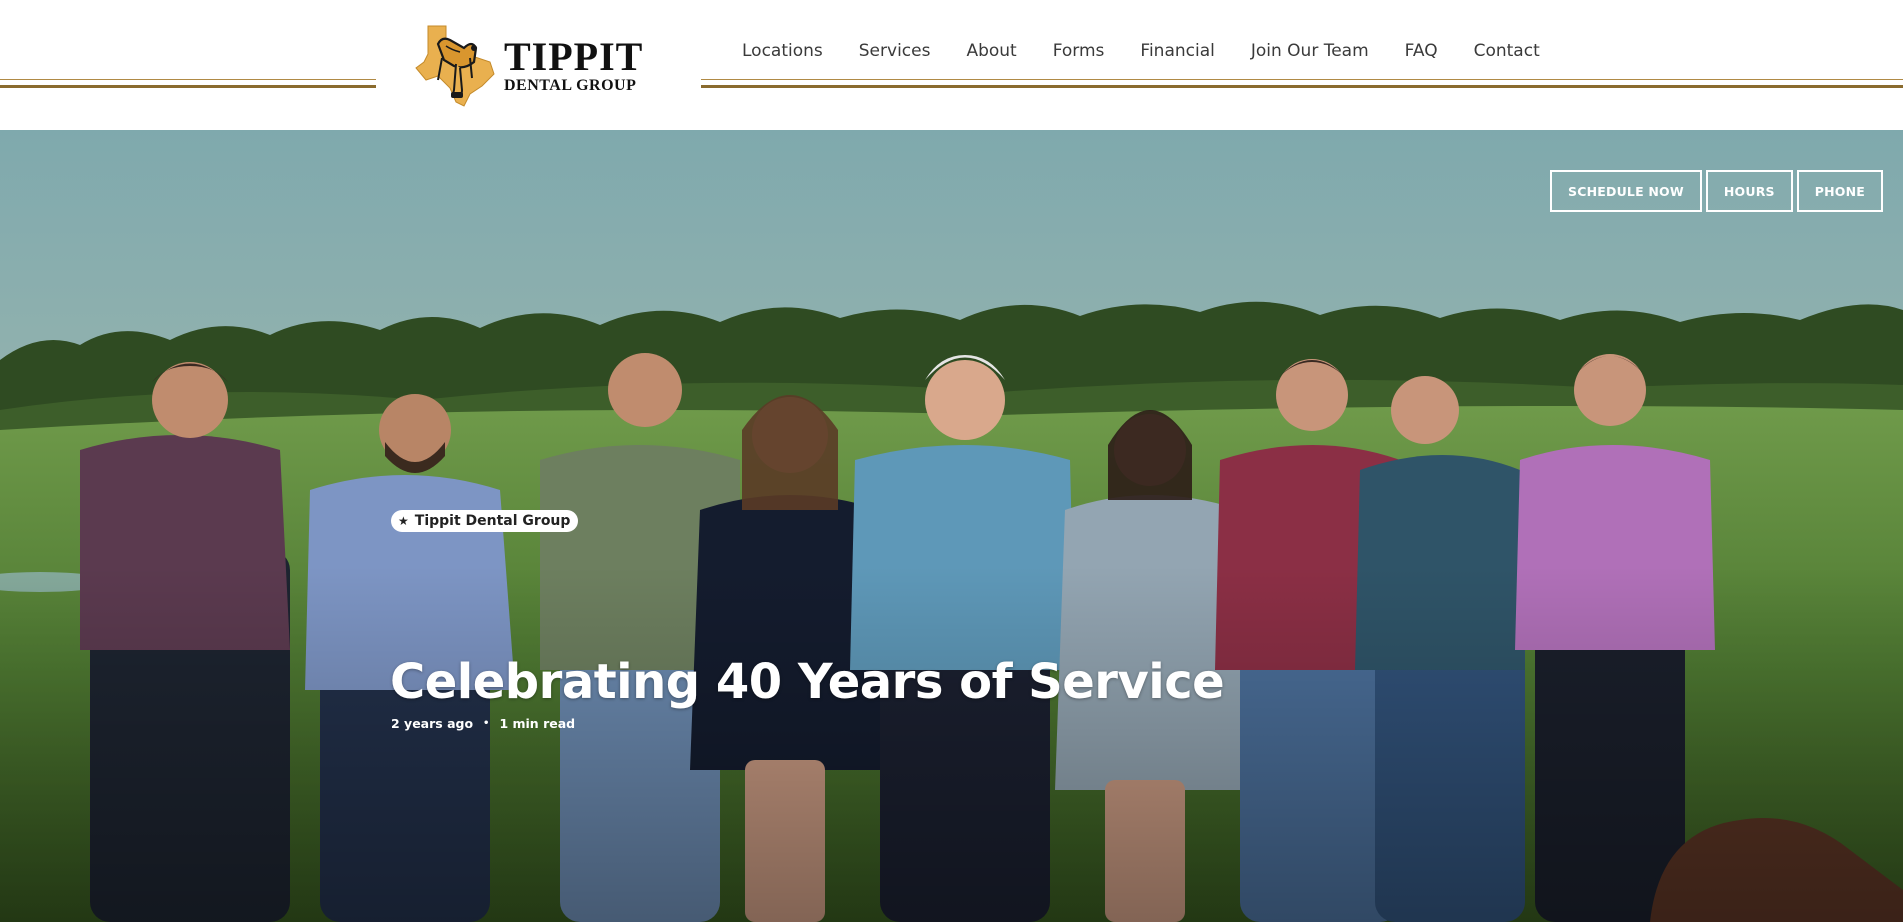 This screenshot has width=1903, height=922. What do you see at coordinates (1177, 51) in the screenshot?
I see `nav-item-financial: Financial` at bounding box center [1177, 51].